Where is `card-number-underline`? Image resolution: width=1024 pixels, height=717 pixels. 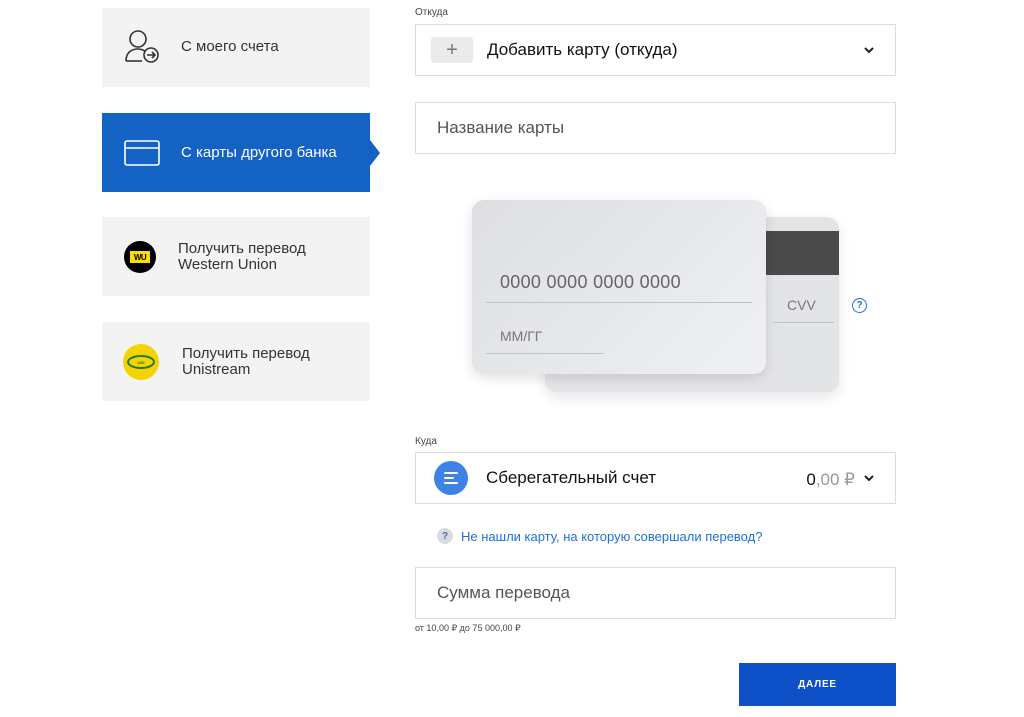 card-number-underline is located at coordinates (619, 302).